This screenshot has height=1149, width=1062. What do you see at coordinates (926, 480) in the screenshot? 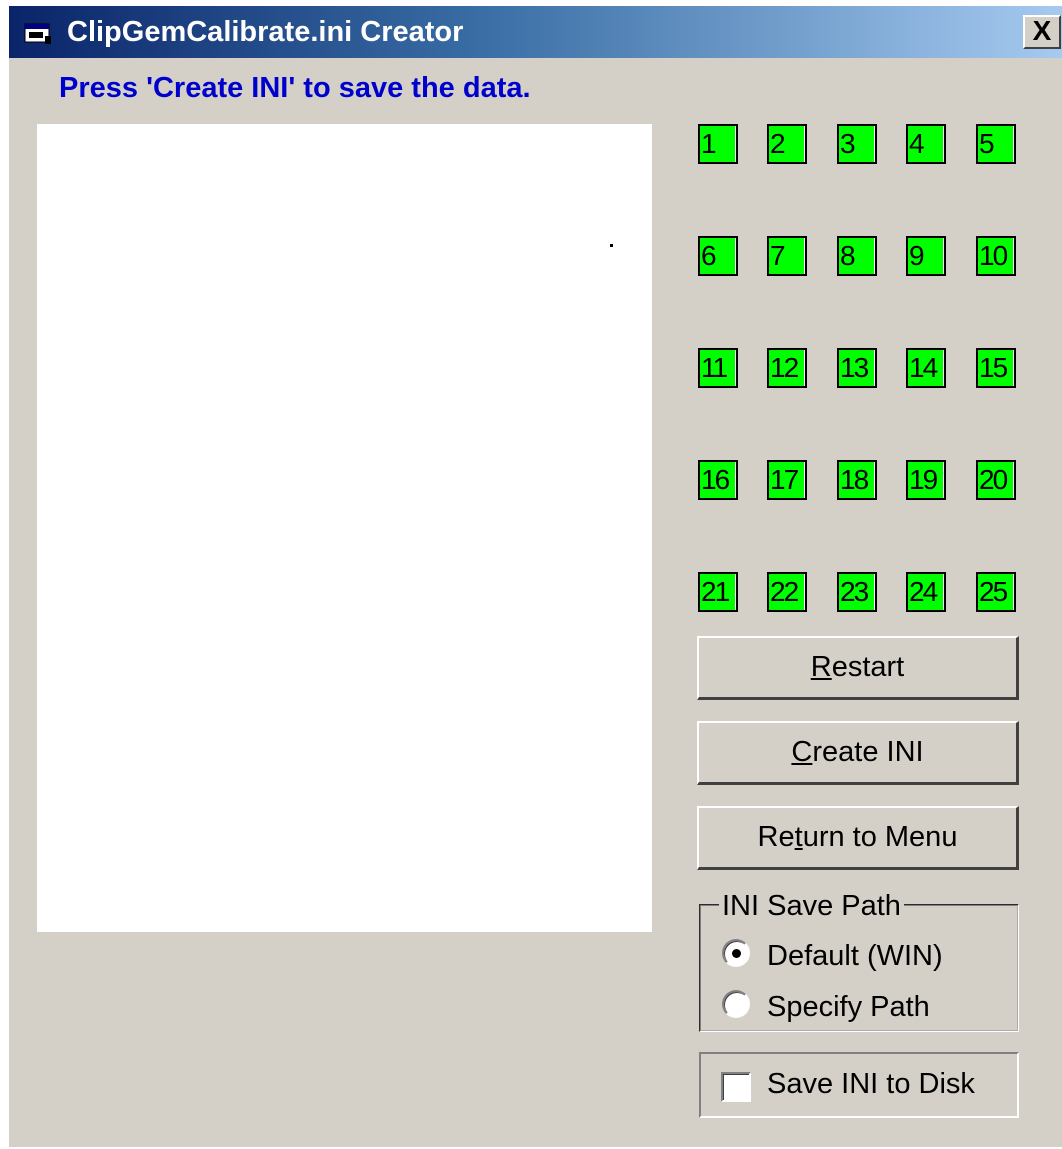
I see `calibration-point-19: 19` at bounding box center [926, 480].